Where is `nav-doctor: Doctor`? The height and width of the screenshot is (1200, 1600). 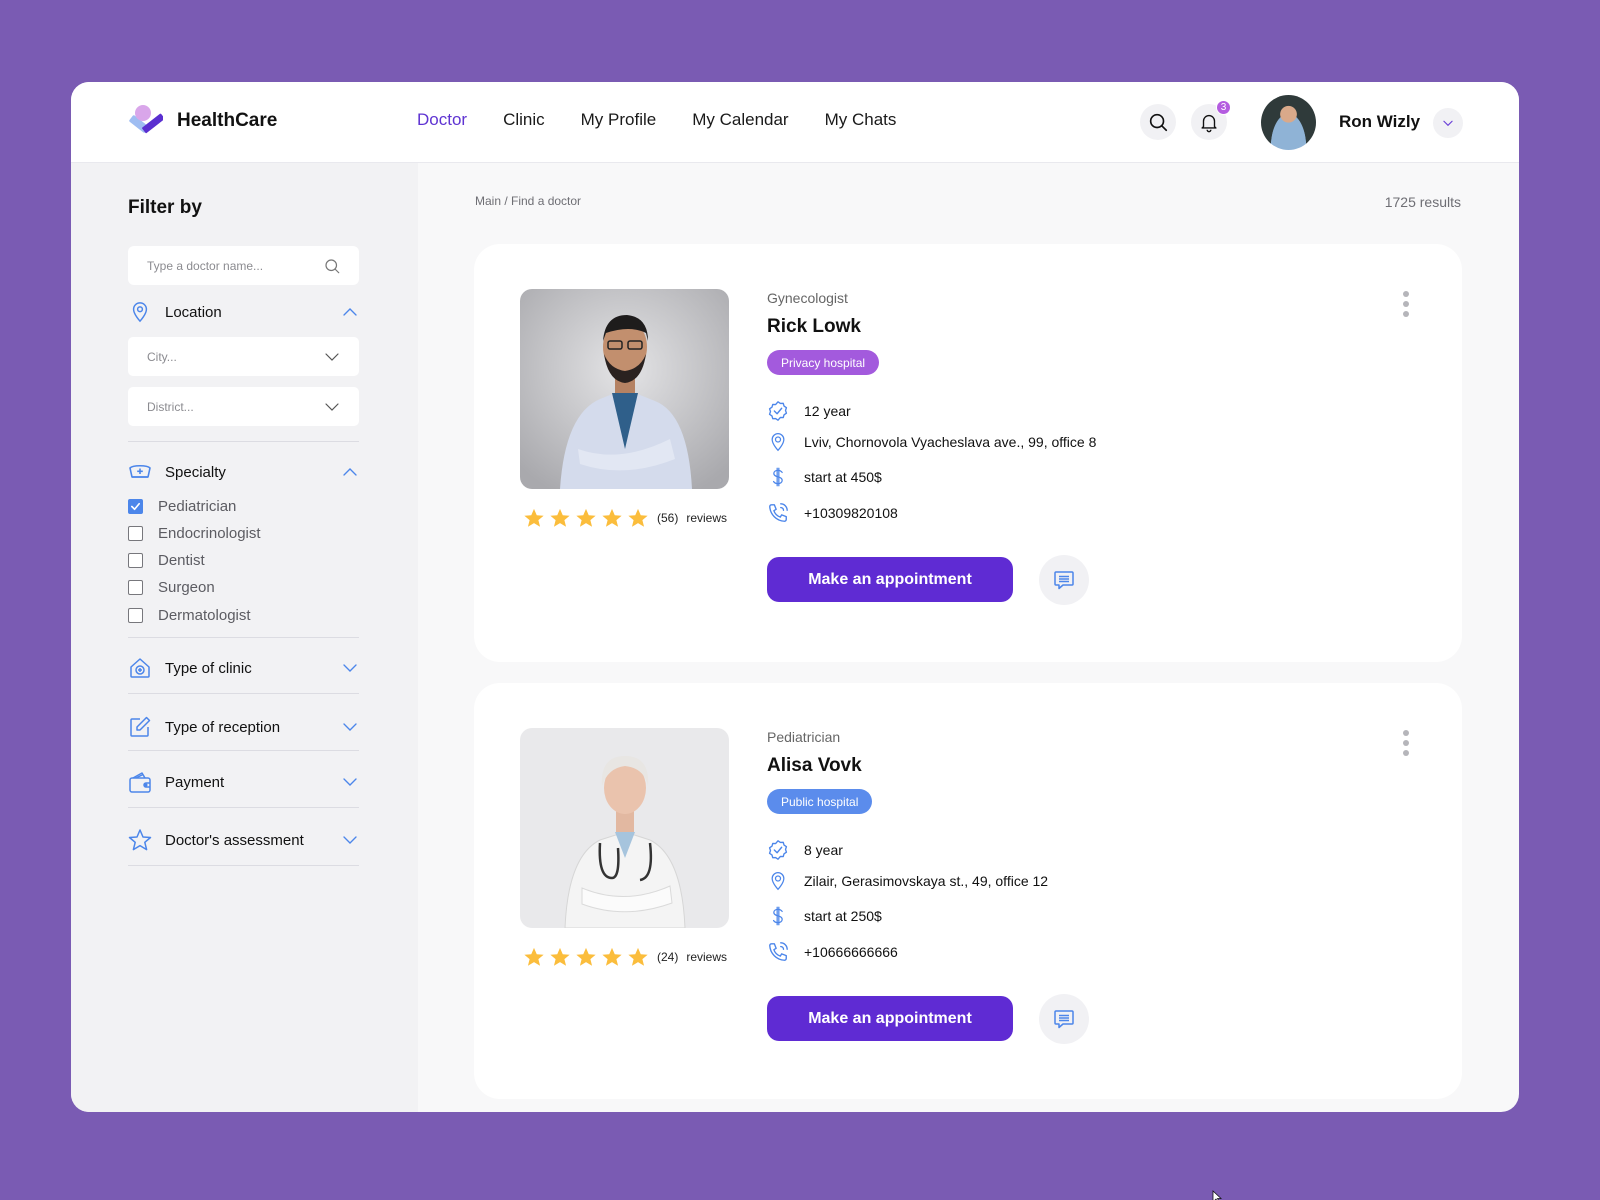 nav-doctor: Doctor is located at coordinates (442, 120).